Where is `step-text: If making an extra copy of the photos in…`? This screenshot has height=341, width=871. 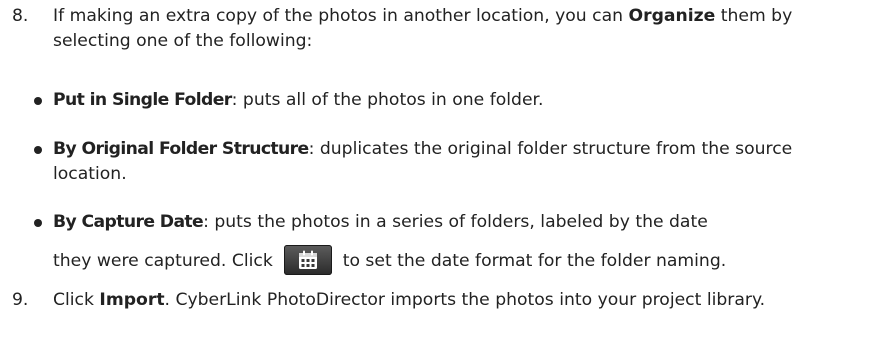
step-text: If making an extra copy of the photos in… is located at coordinates (423, 28).